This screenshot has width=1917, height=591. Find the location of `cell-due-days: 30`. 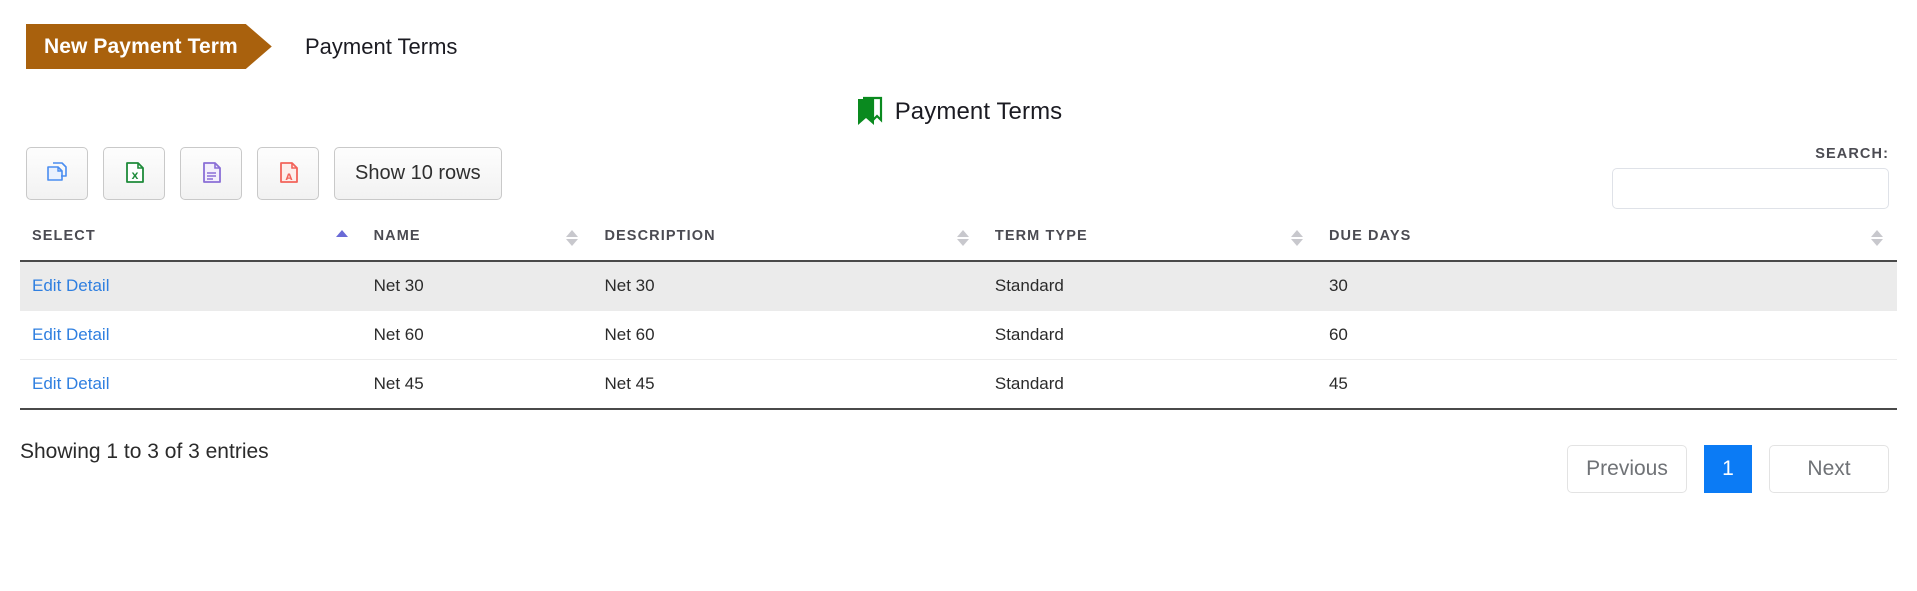

cell-due-days: 30 is located at coordinates (1606, 286).